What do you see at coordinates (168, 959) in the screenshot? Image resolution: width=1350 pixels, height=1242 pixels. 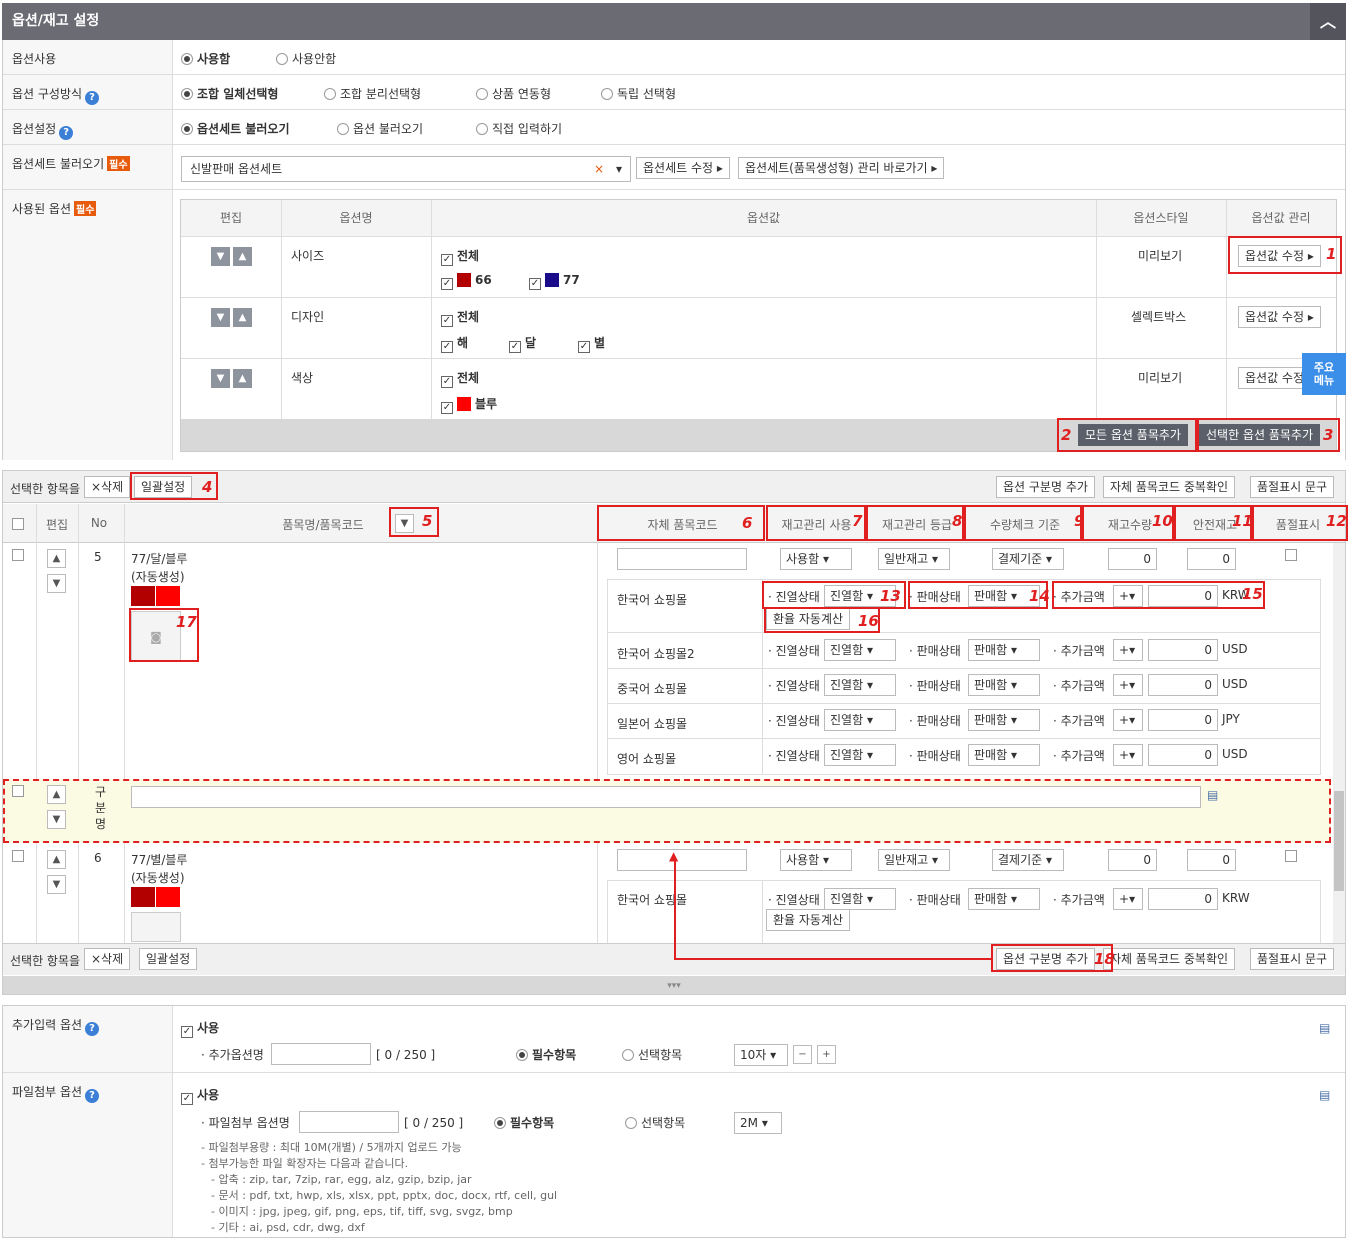 I see `batch-setting-button: 일괄설정` at bounding box center [168, 959].